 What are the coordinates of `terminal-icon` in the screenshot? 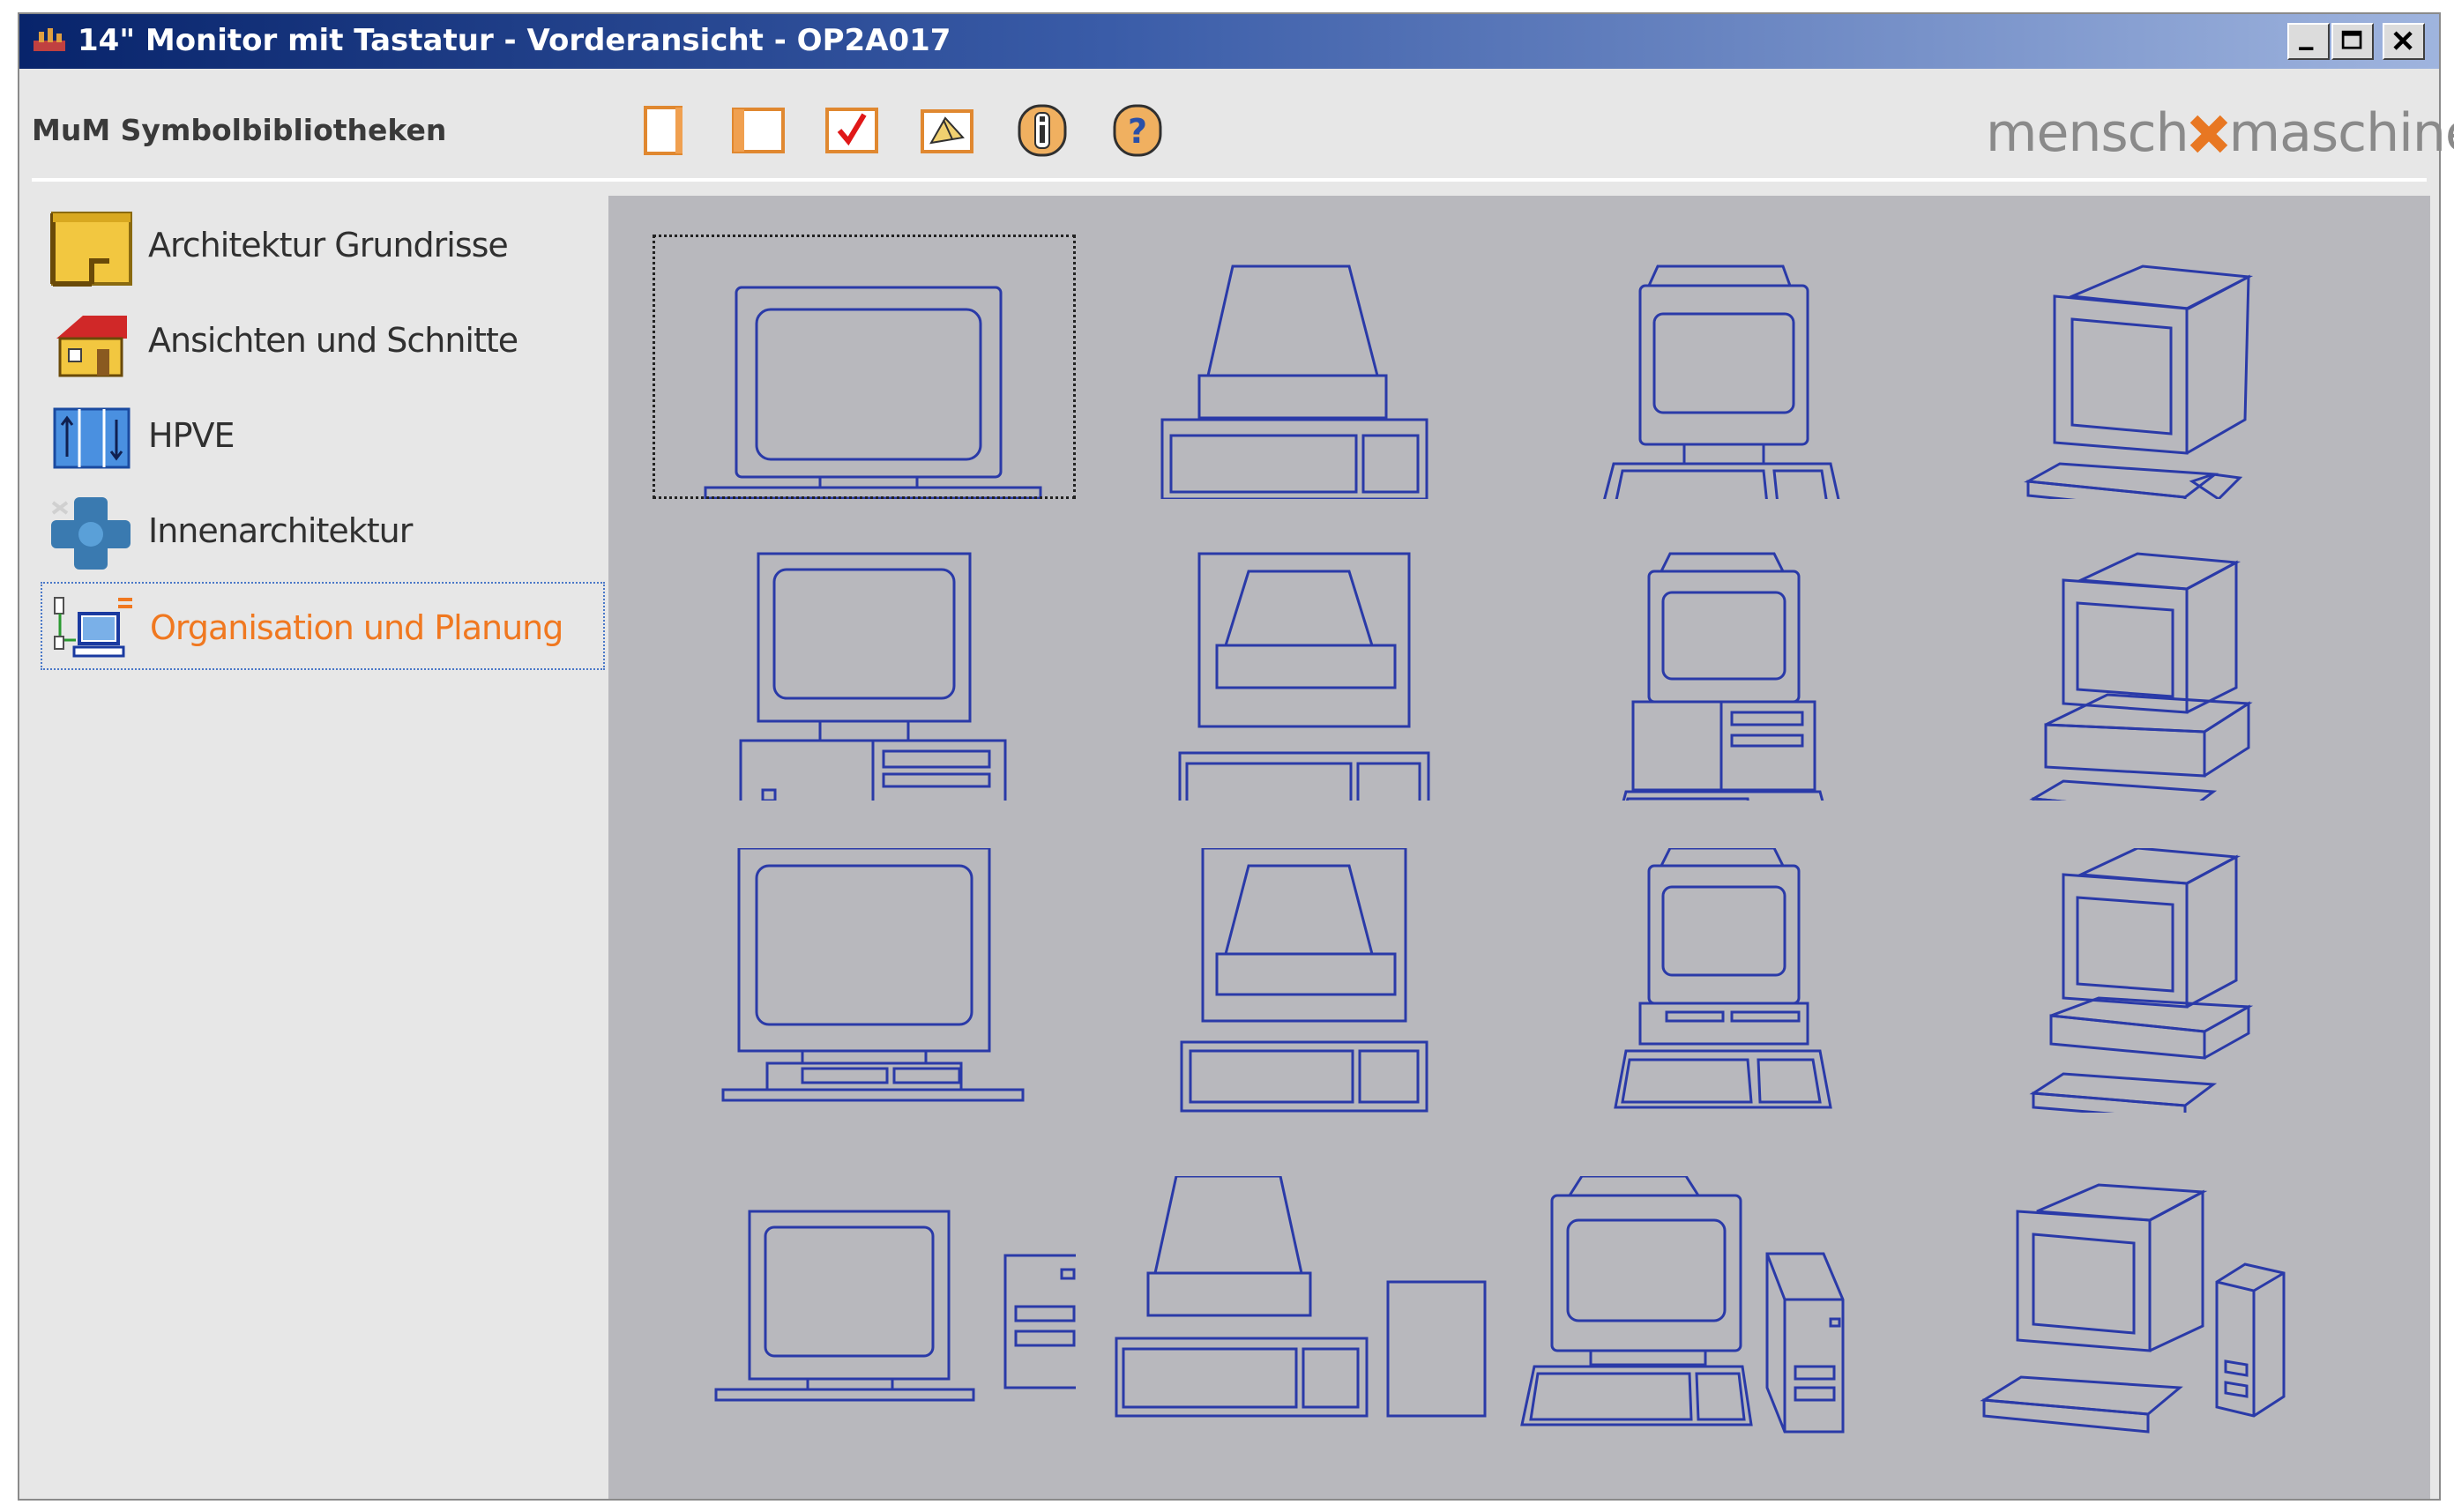 It's located at (1294, 382).